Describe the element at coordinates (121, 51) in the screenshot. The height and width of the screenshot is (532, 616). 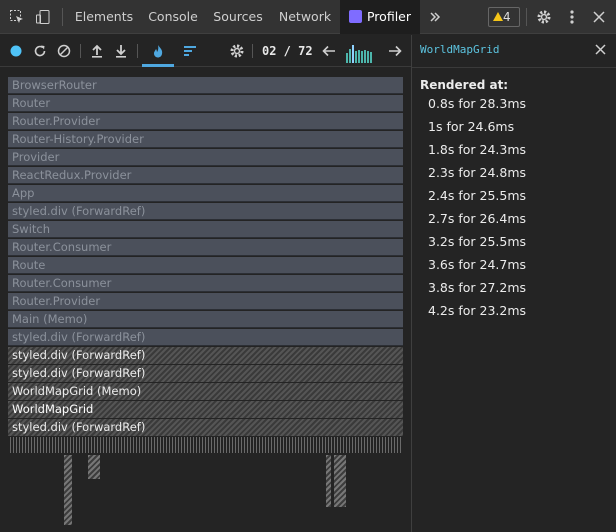
I see `save-profile-icon` at that location.